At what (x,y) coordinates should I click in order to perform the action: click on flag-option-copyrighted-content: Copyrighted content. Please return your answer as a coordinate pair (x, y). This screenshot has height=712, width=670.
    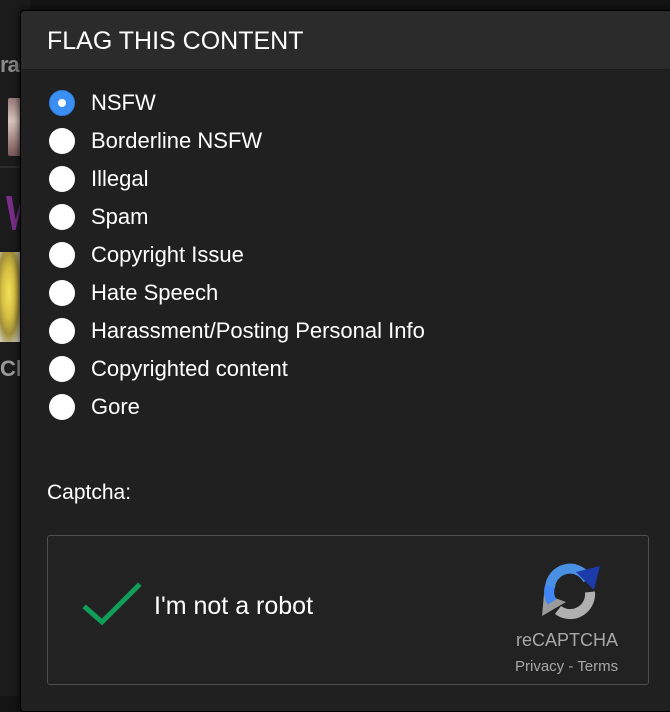
    Looking at the image, I should click on (237, 369).